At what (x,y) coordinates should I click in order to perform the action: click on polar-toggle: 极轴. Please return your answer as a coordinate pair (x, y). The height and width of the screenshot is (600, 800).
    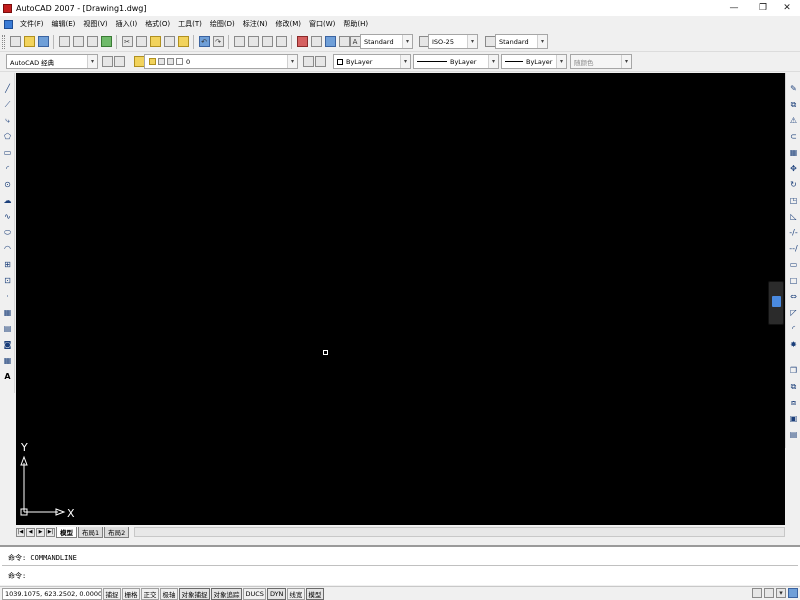
    Looking at the image, I should click on (169, 593).